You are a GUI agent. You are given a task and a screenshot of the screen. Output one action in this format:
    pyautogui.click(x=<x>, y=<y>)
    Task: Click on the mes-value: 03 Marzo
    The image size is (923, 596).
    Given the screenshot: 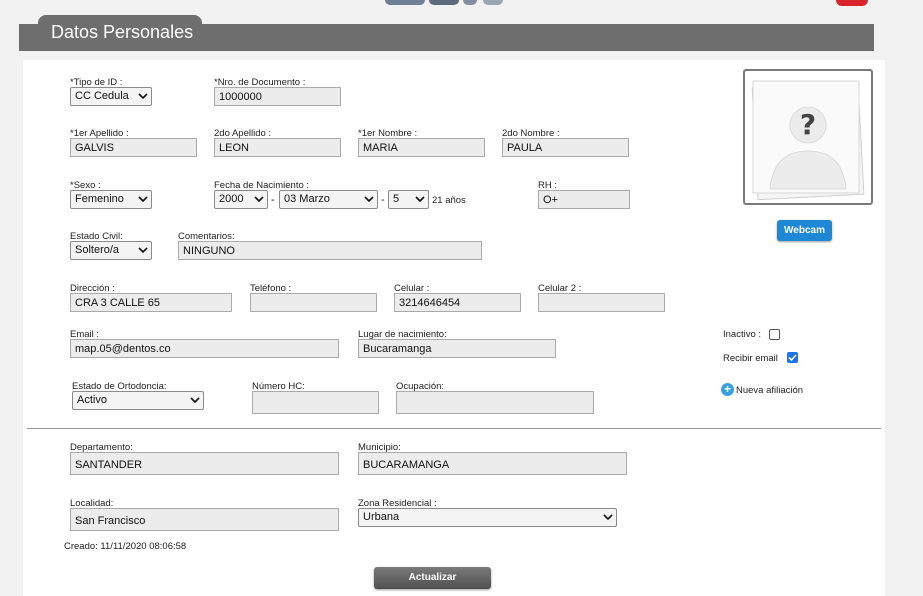 What is the action you would take?
    pyautogui.click(x=307, y=199)
    